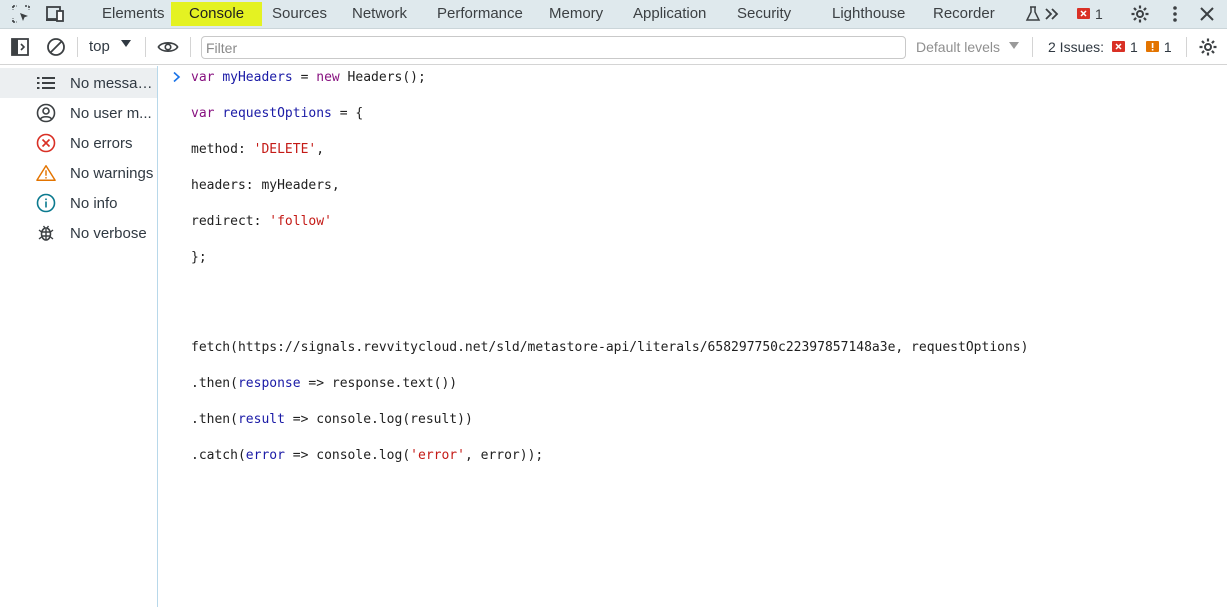 Image resolution: width=1227 pixels, height=607 pixels. I want to click on error-count-badge: 1, so click(1090, 14).